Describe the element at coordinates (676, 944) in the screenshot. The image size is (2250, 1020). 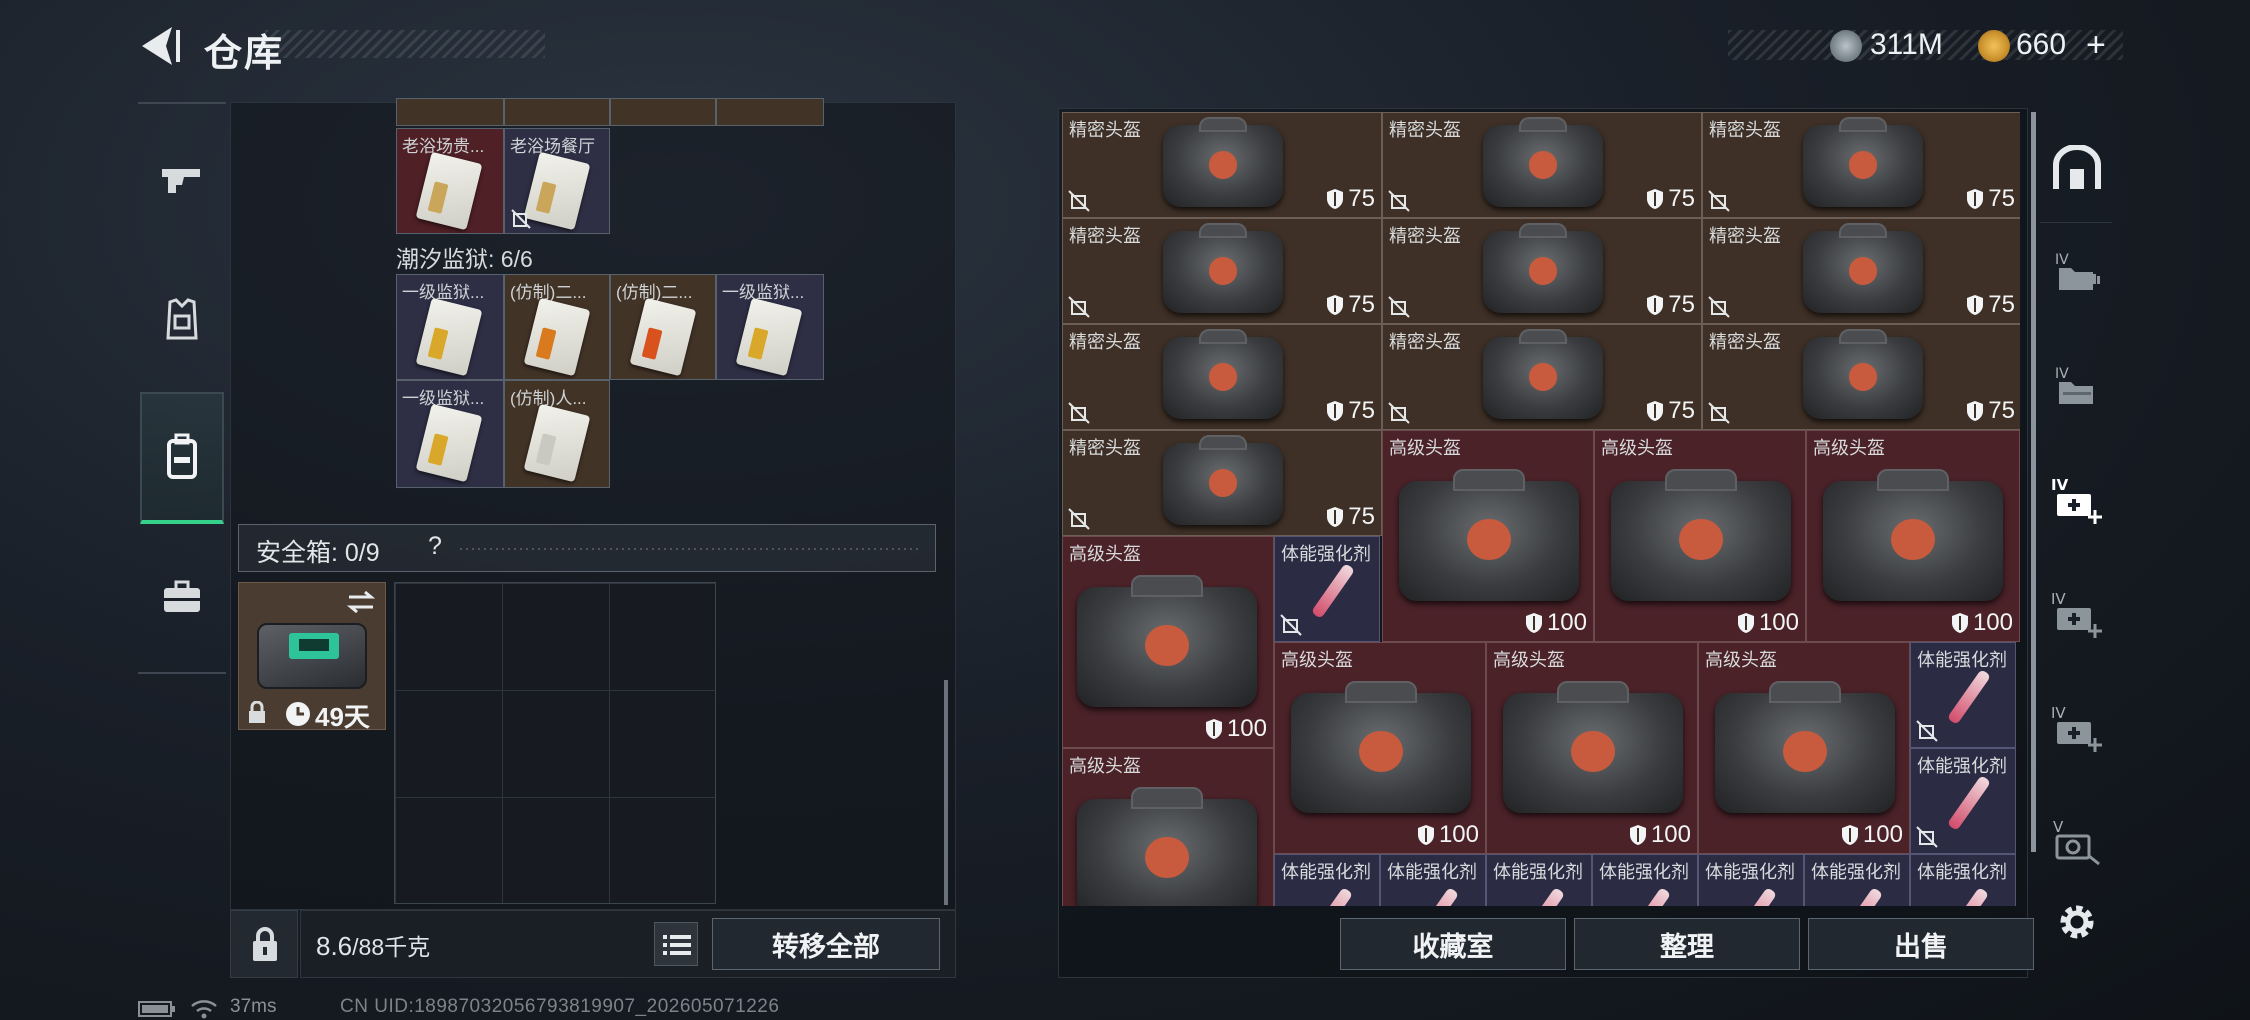
I see `list-view-button` at that location.